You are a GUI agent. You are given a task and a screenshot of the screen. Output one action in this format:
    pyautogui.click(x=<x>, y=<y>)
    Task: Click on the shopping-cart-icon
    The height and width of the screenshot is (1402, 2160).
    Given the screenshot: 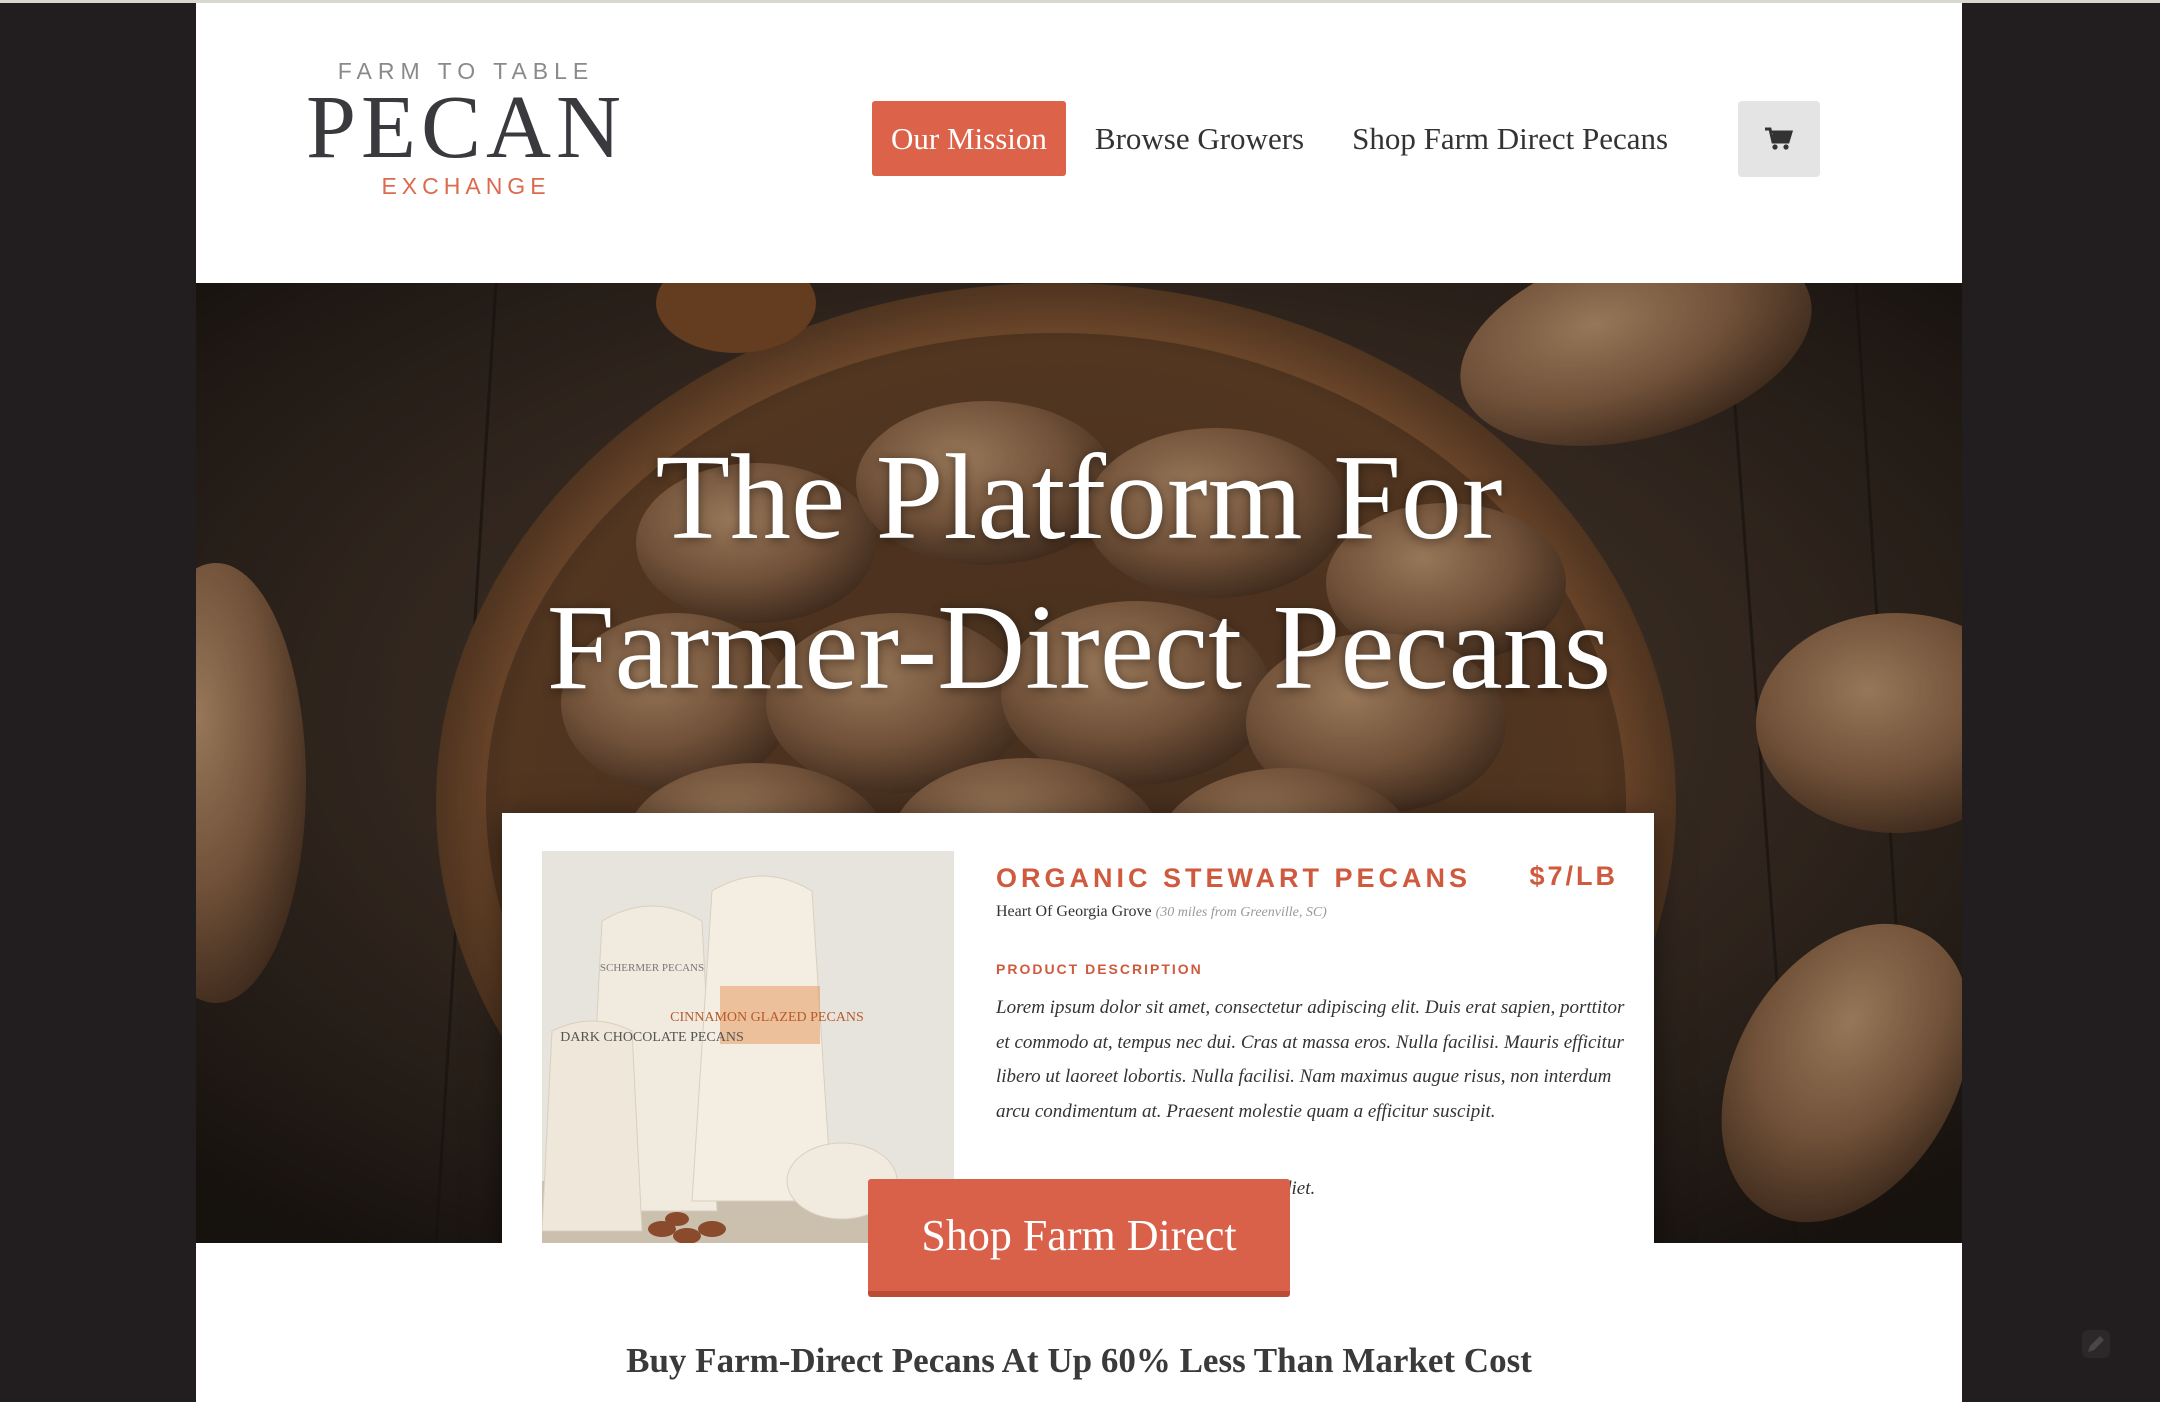 What is the action you would take?
    pyautogui.click(x=1779, y=138)
    